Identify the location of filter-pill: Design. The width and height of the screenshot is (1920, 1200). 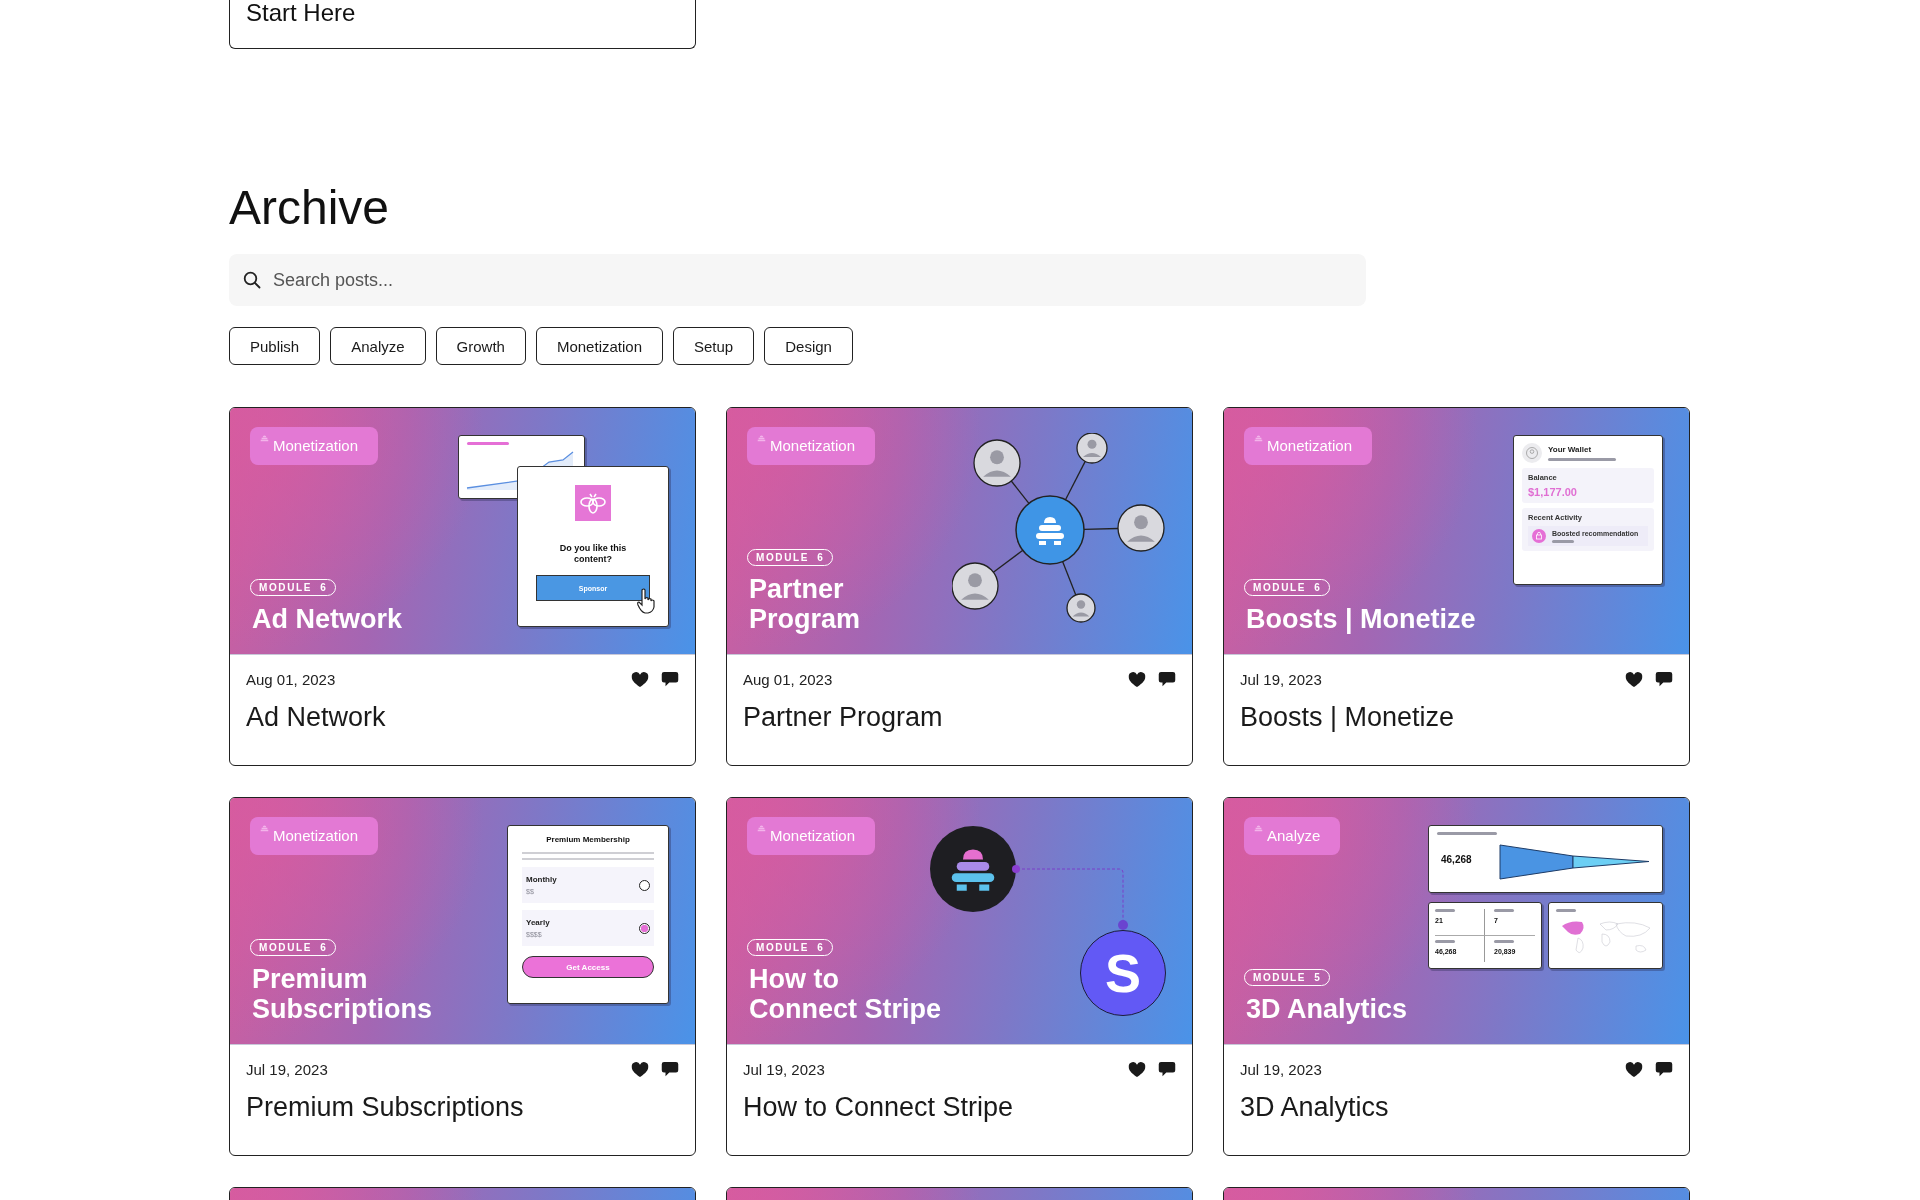
(808, 346).